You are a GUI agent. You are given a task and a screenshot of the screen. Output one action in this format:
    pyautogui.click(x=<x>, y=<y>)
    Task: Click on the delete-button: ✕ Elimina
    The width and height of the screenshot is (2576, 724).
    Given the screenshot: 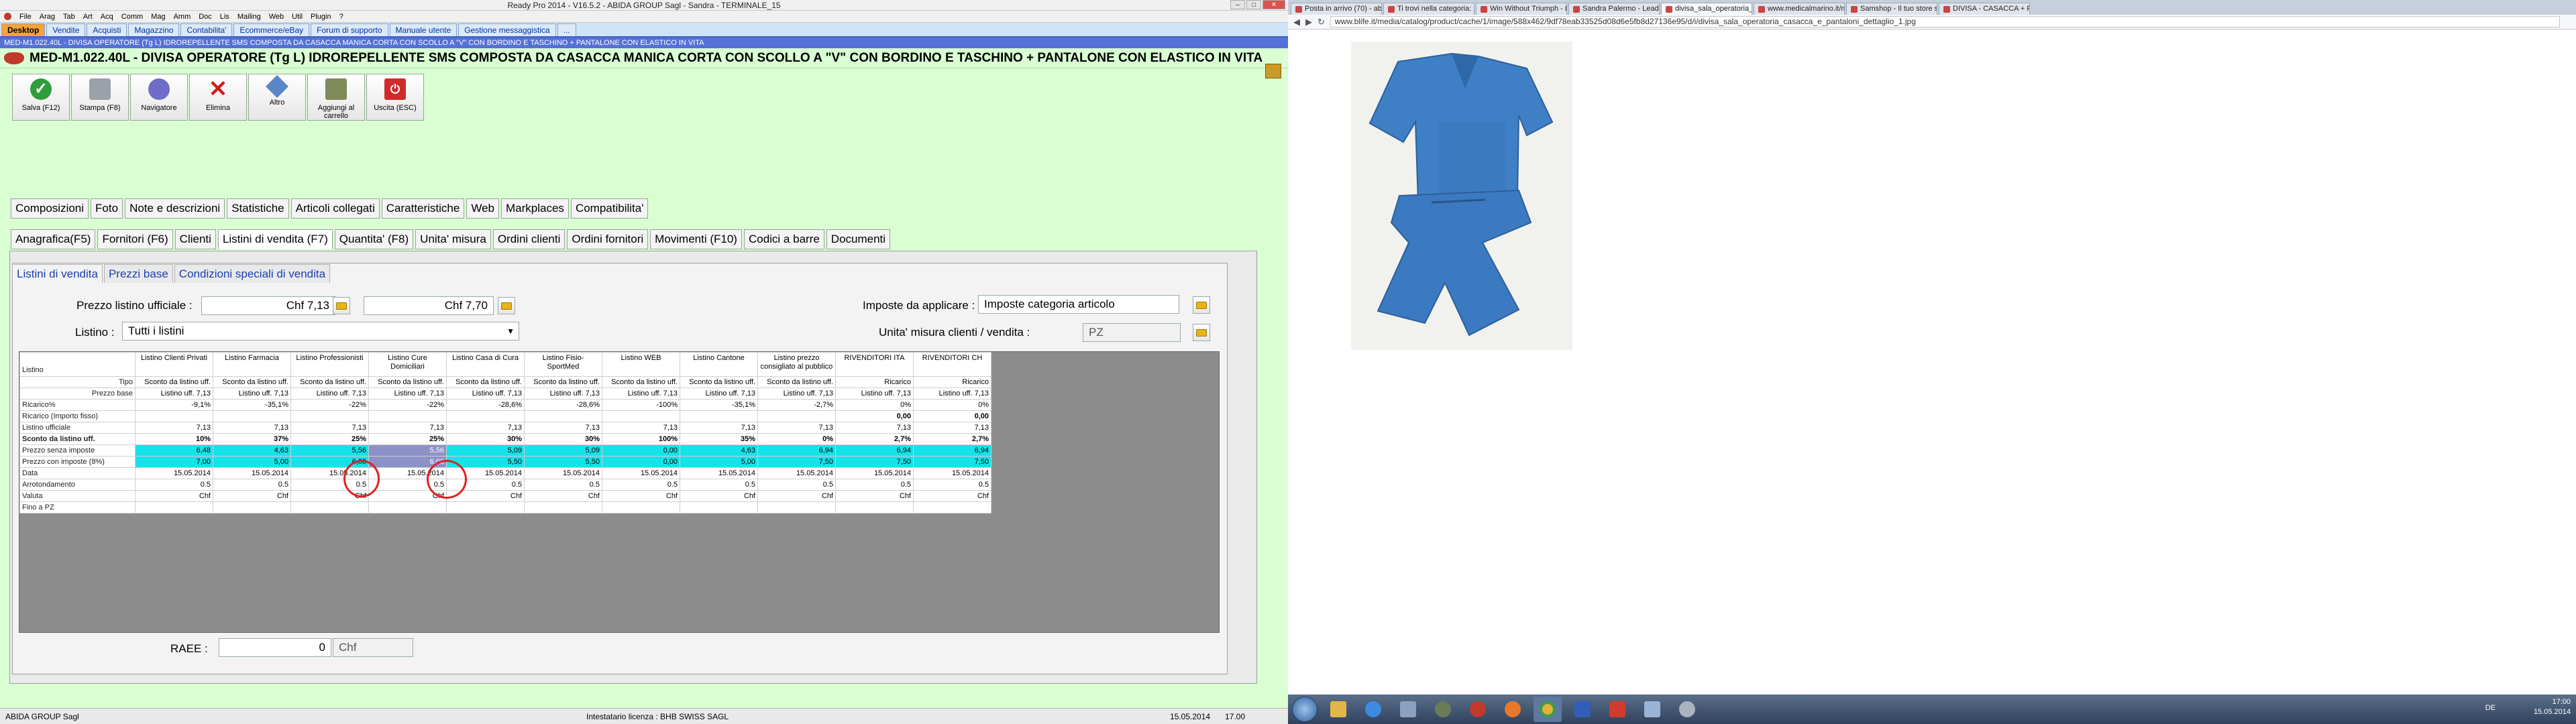 What is the action you would take?
    pyautogui.click(x=218, y=97)
    